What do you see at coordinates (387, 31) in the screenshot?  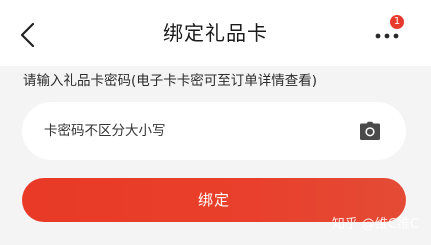 I see `more-button: 1` at bounding box center [387, 31].